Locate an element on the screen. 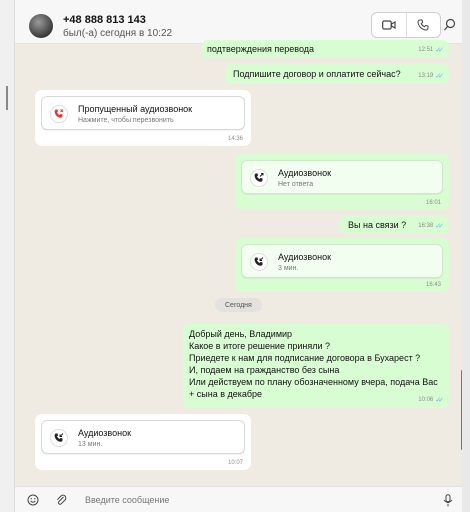  message-text: подтверждения перевода is located at coordinates (261, 49).